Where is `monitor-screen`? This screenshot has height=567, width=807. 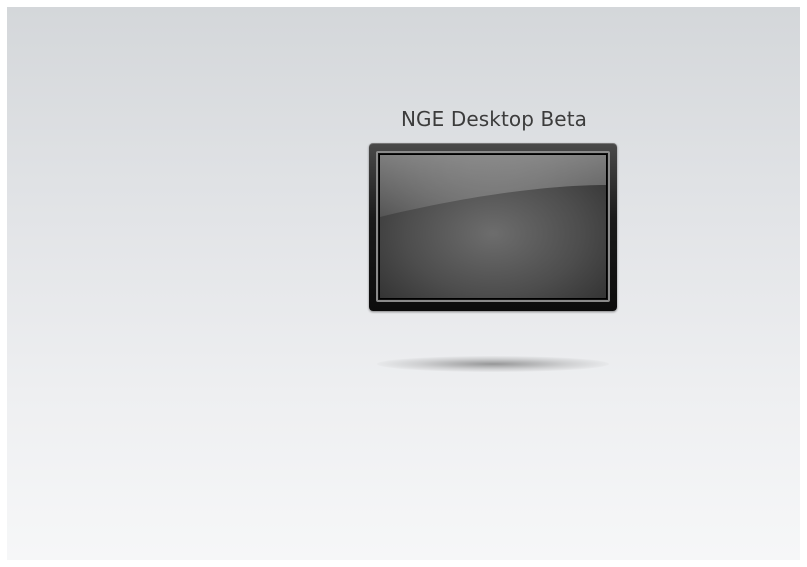
monitor-screen is located at coordinates (493, 226).